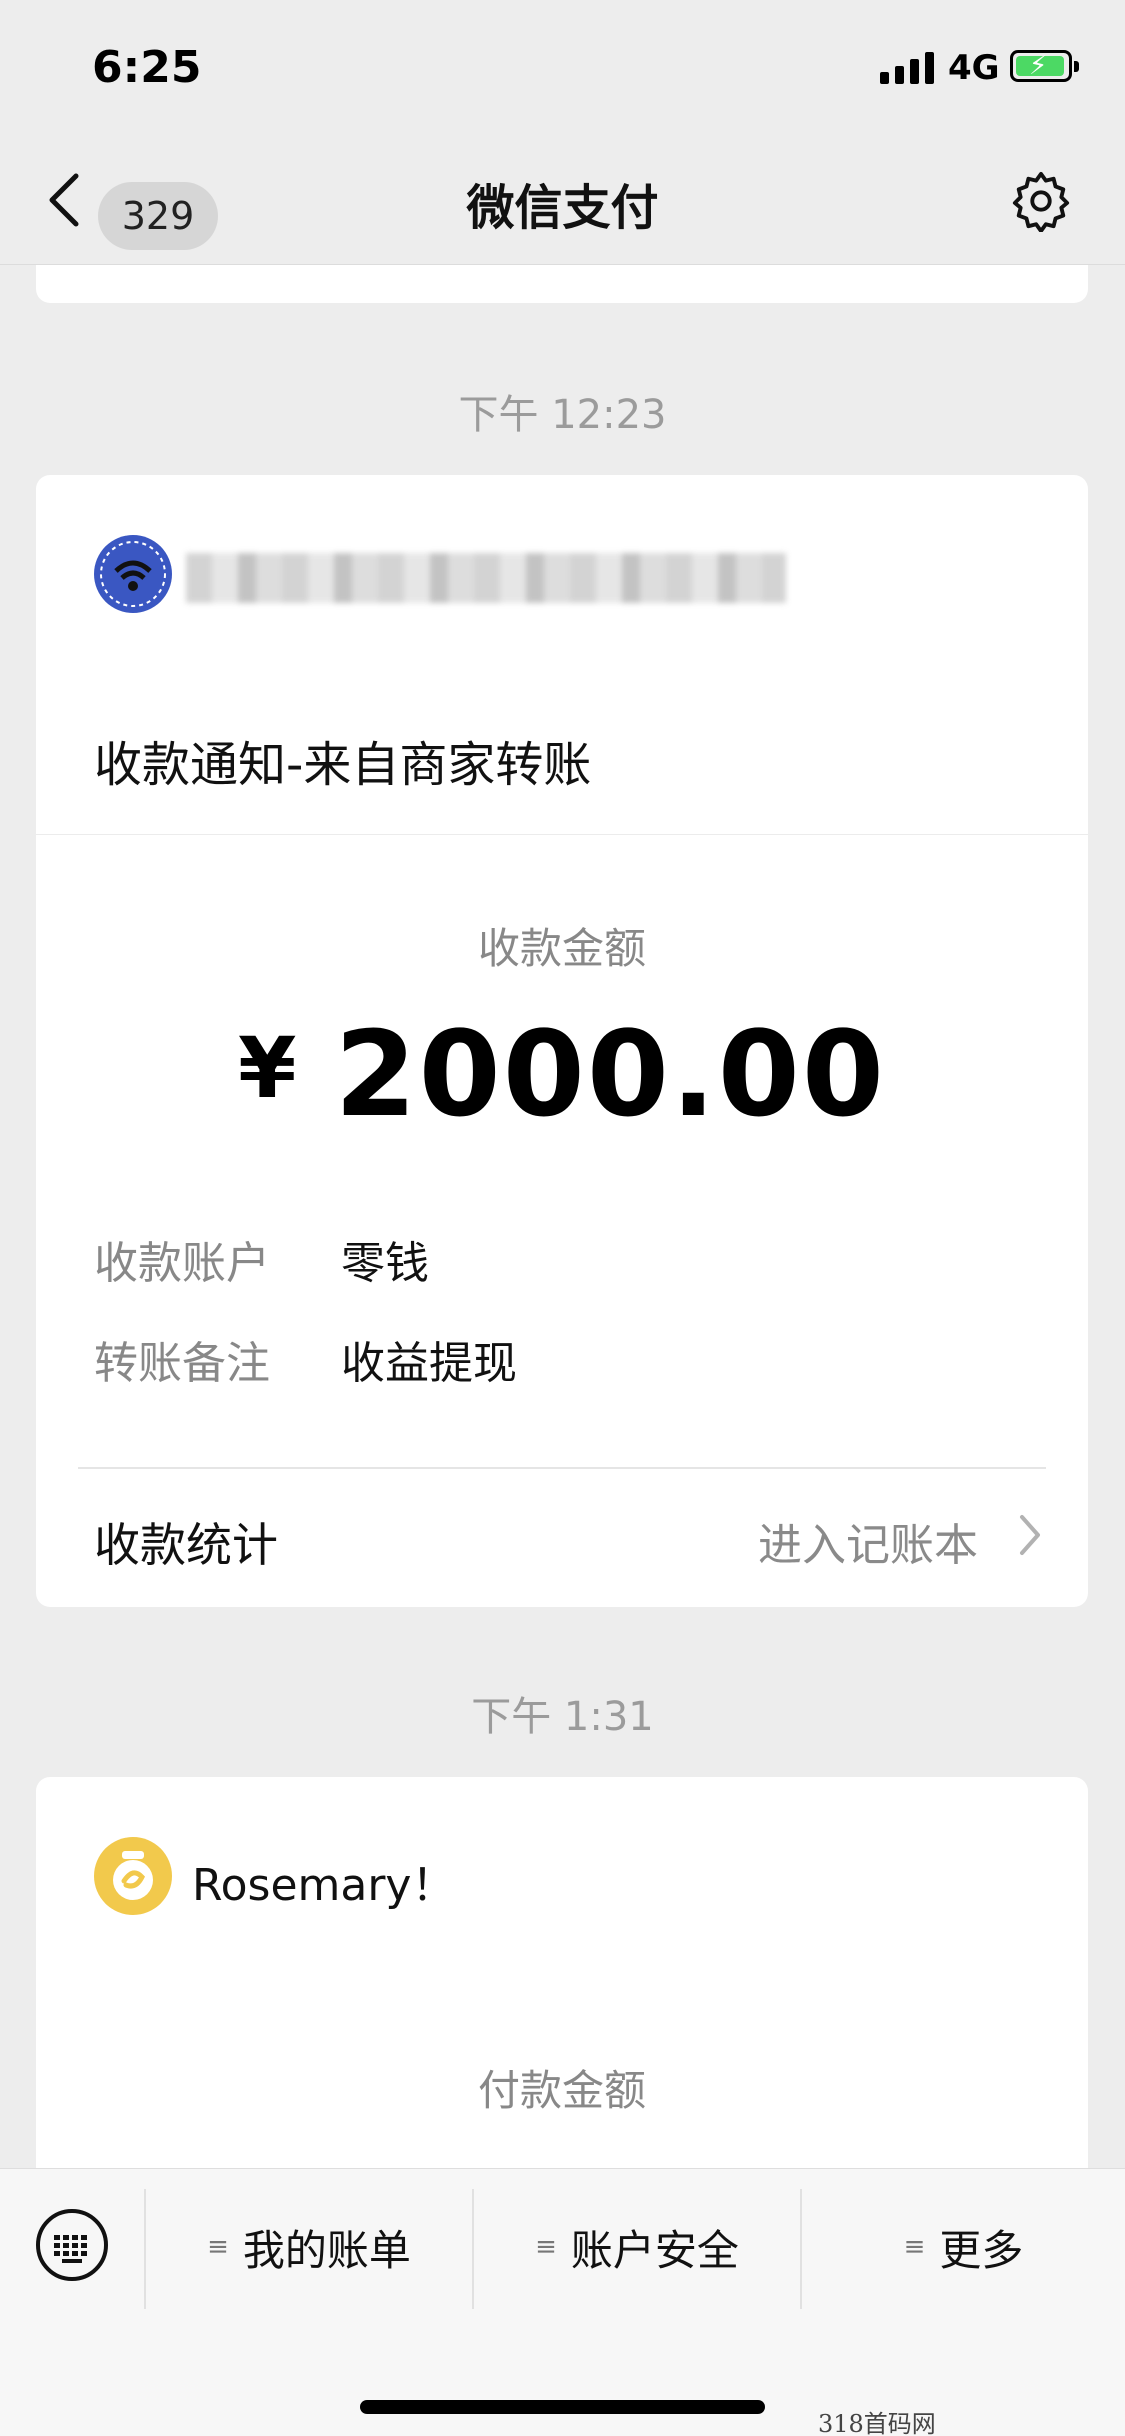 This screenshot has width=1125, height=2436. I want to click on tab-label: 我的账单, so click(326, 2250).